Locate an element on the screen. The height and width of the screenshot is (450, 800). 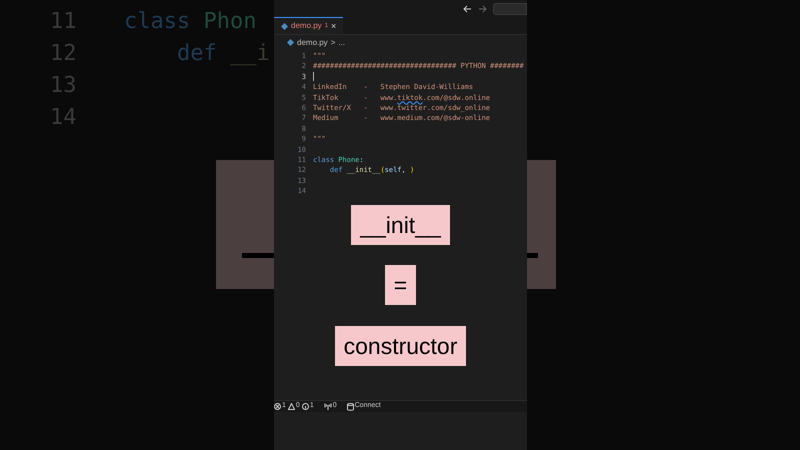
antenna-icon is located at coordinates (328, 406).